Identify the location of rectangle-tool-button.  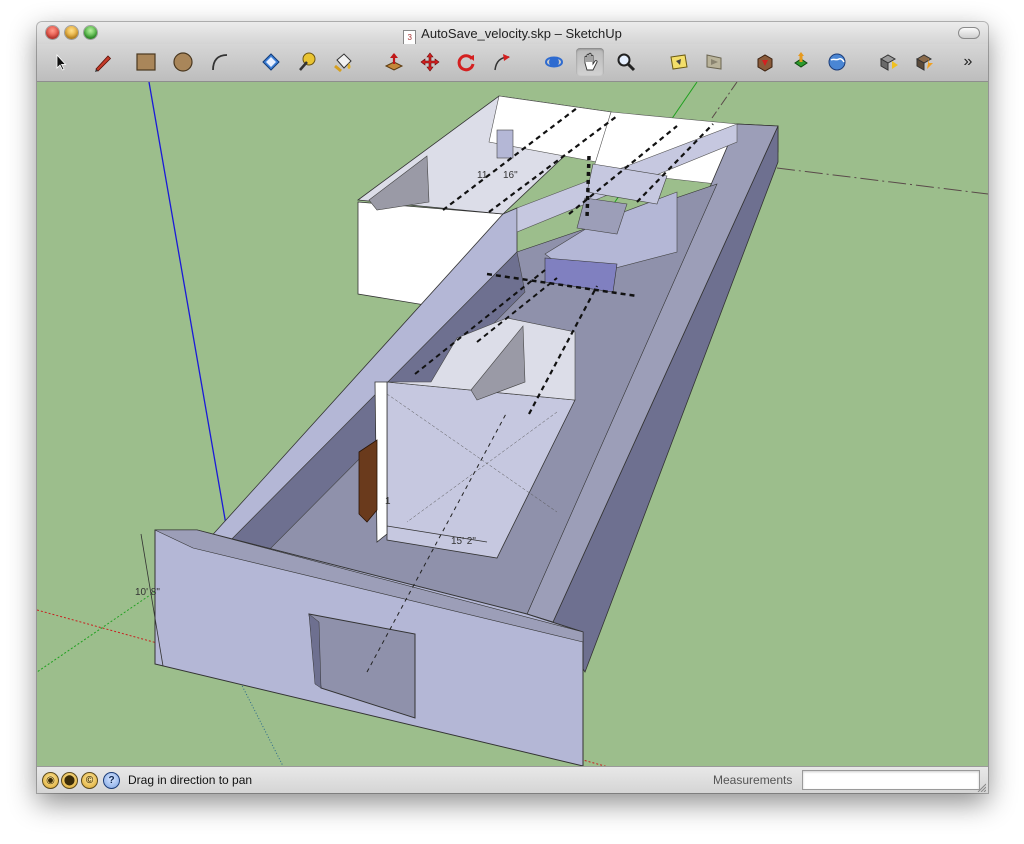
(146, 62).